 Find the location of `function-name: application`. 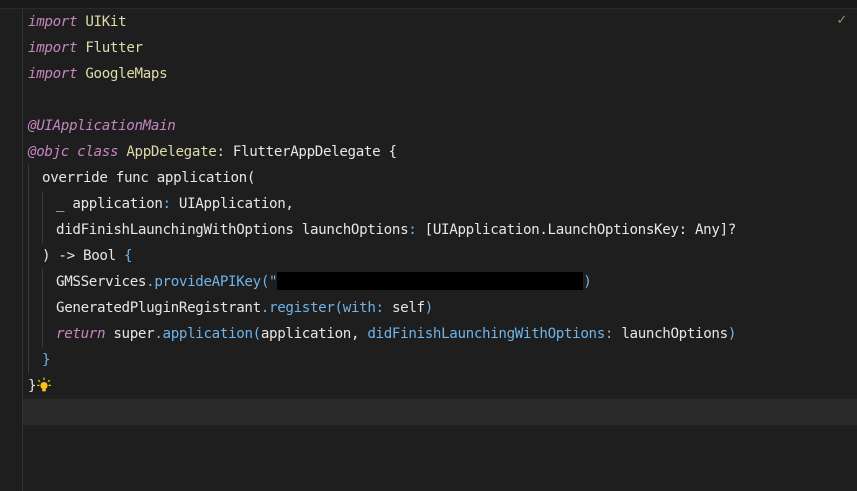

function-name: application is located at coordinates (201, 178).